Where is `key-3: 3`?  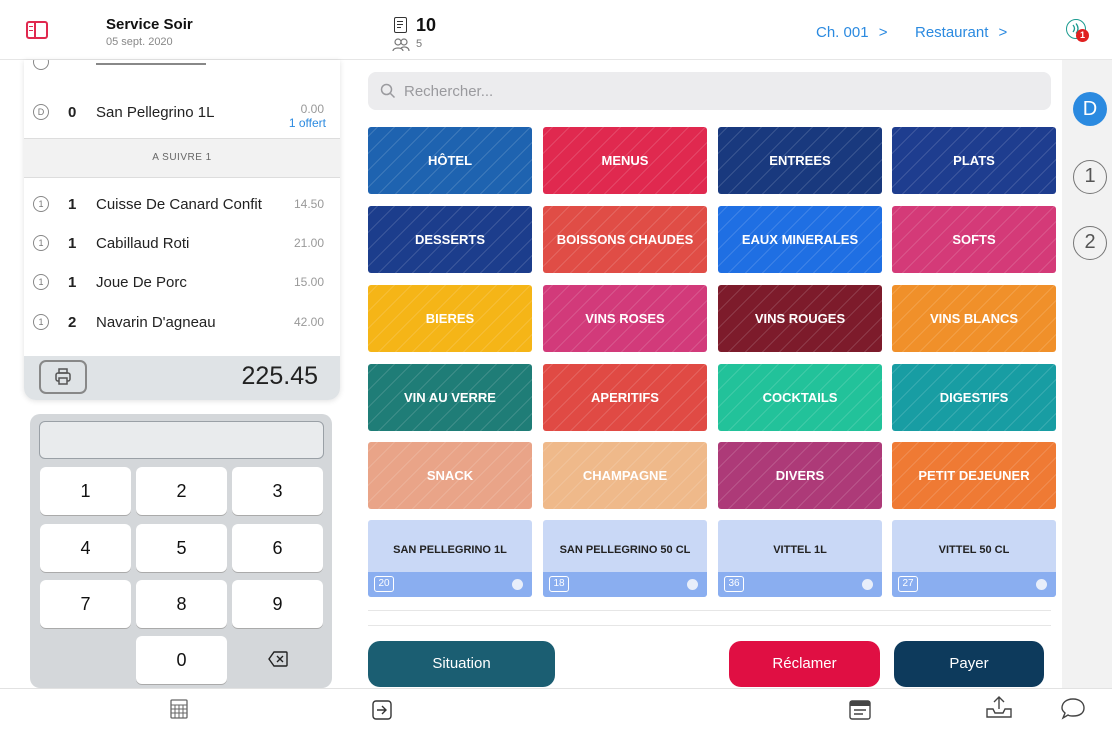 key-3: 3 is located at coordinates (277, 491).